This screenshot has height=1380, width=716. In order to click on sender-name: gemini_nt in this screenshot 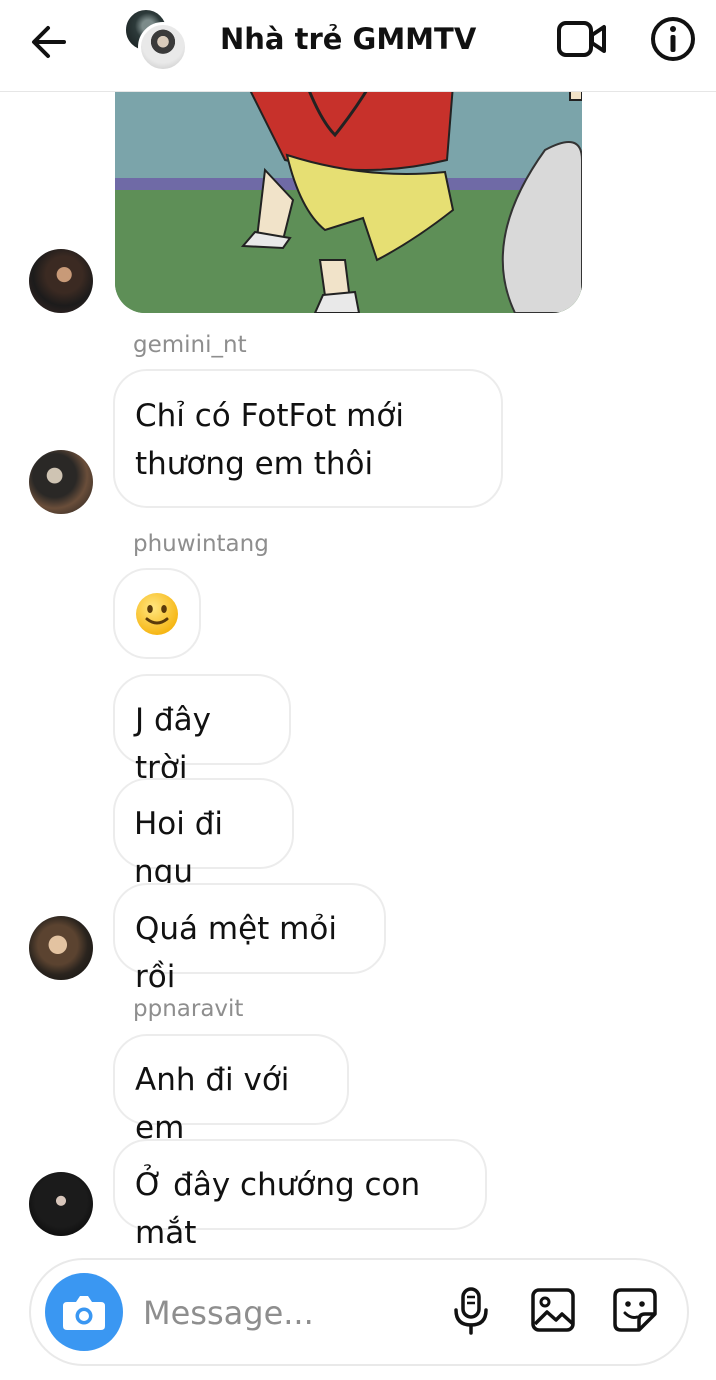, I will do `click(190, 345)`.